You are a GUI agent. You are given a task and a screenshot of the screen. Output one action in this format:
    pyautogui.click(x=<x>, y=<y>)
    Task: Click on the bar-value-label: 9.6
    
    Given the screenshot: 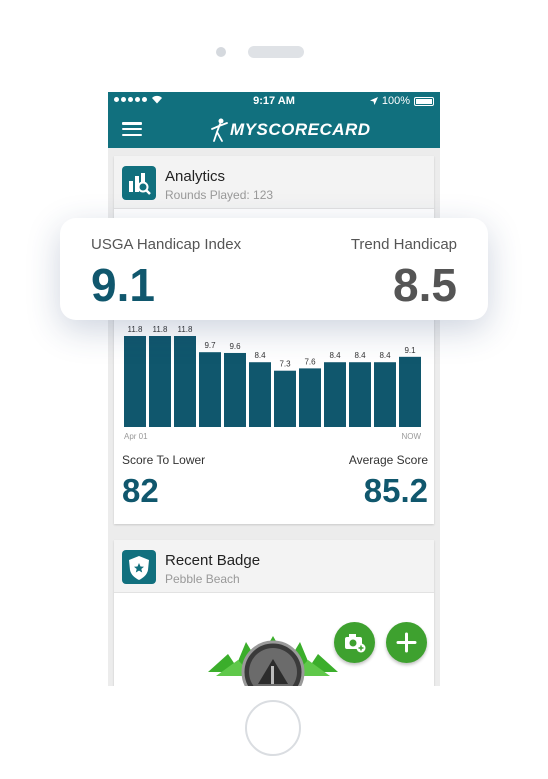 What is the action you would take?
    pyautogui.click(x=235, y=346)
    